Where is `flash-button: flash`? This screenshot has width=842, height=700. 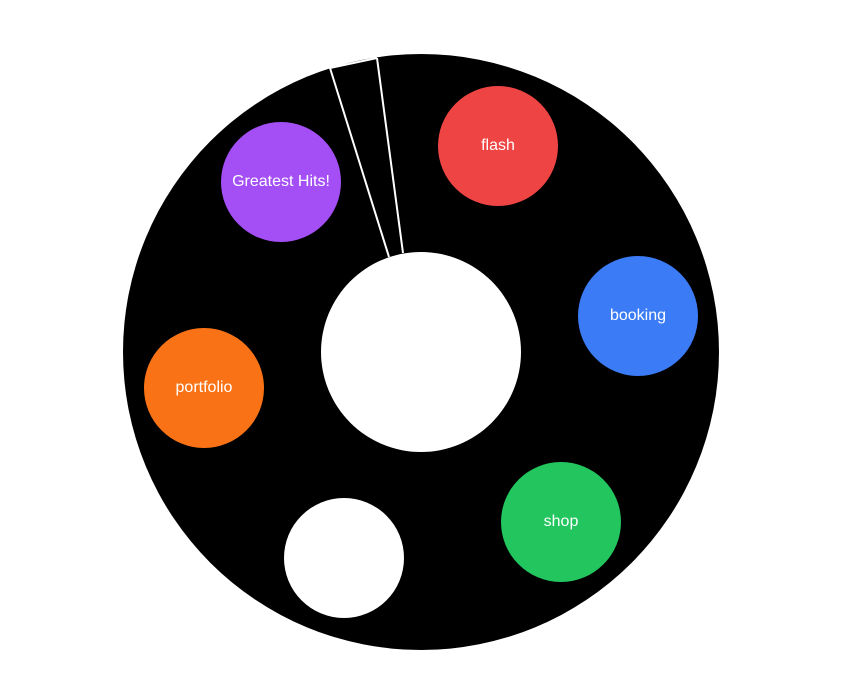
flash-button: flash is located at coordinates (498, 146).